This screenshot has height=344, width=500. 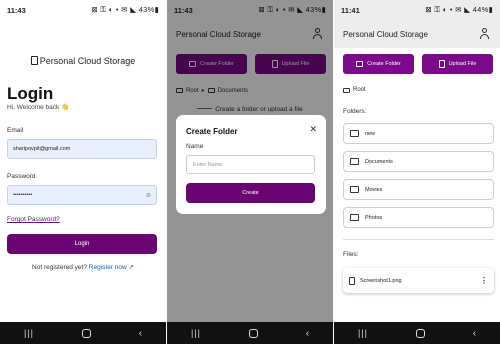 I want to click on section-divider, so click(x=418, y=239).